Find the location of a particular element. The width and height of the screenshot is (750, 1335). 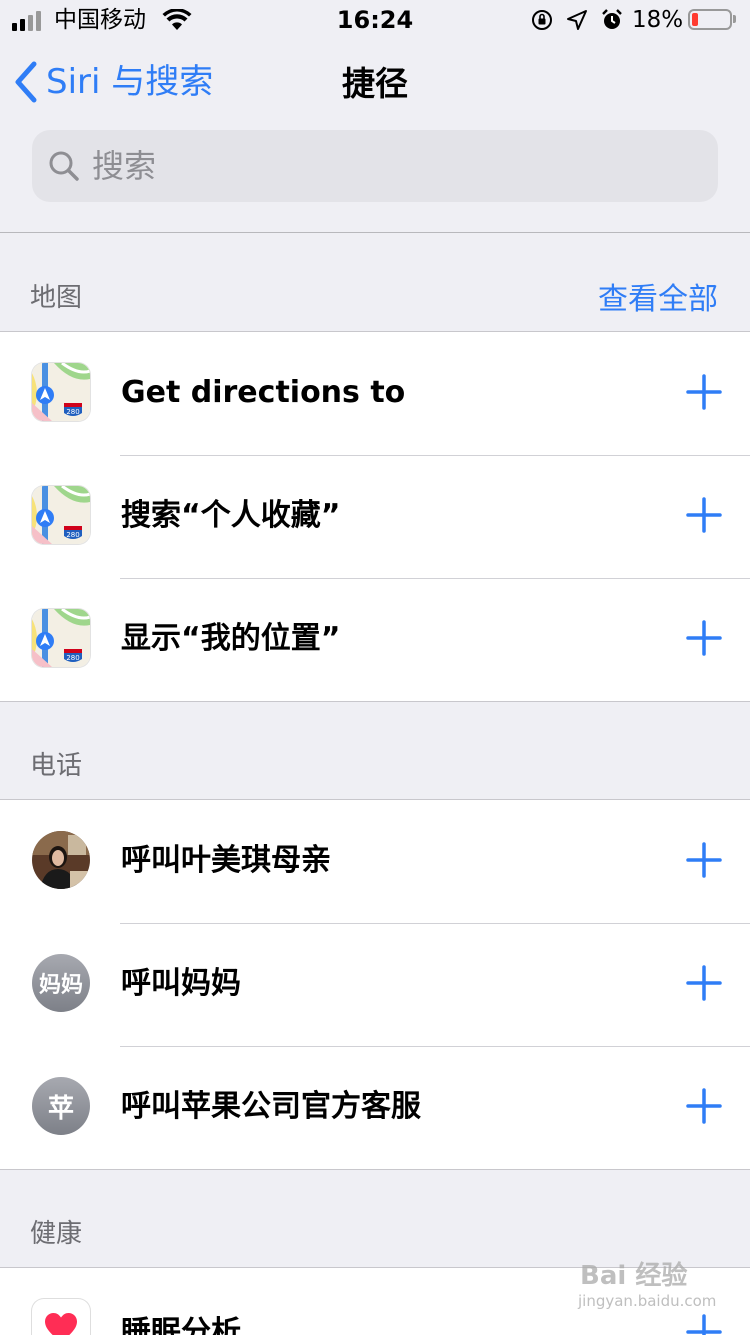

contact-photo-avatar is located at coordinates (61, 860).